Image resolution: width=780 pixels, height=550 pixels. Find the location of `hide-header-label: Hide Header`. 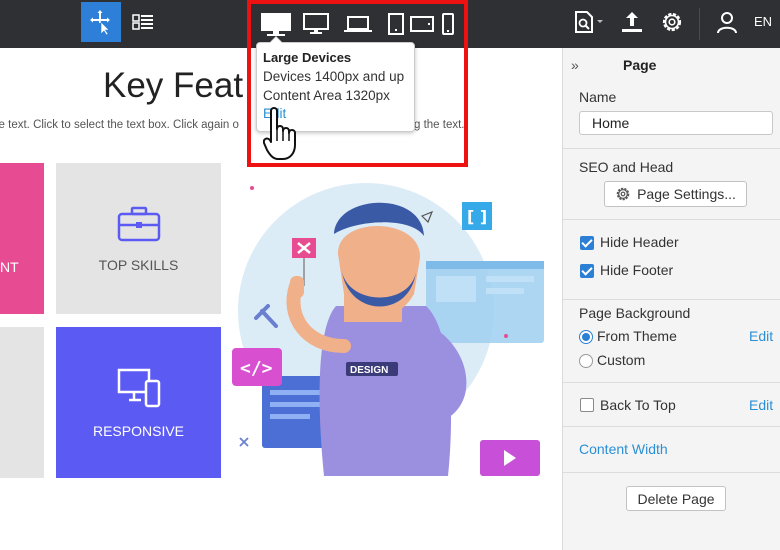

hide-header-label: Hide Header is located at coordinates (639, 242).